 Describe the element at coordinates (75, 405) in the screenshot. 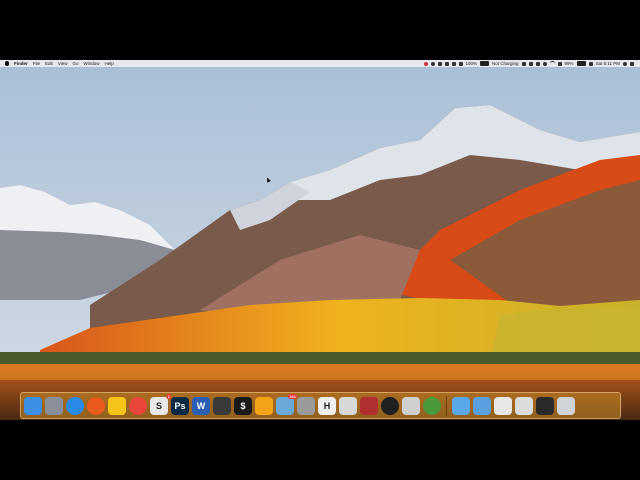

I see `safari-icon` at that location.